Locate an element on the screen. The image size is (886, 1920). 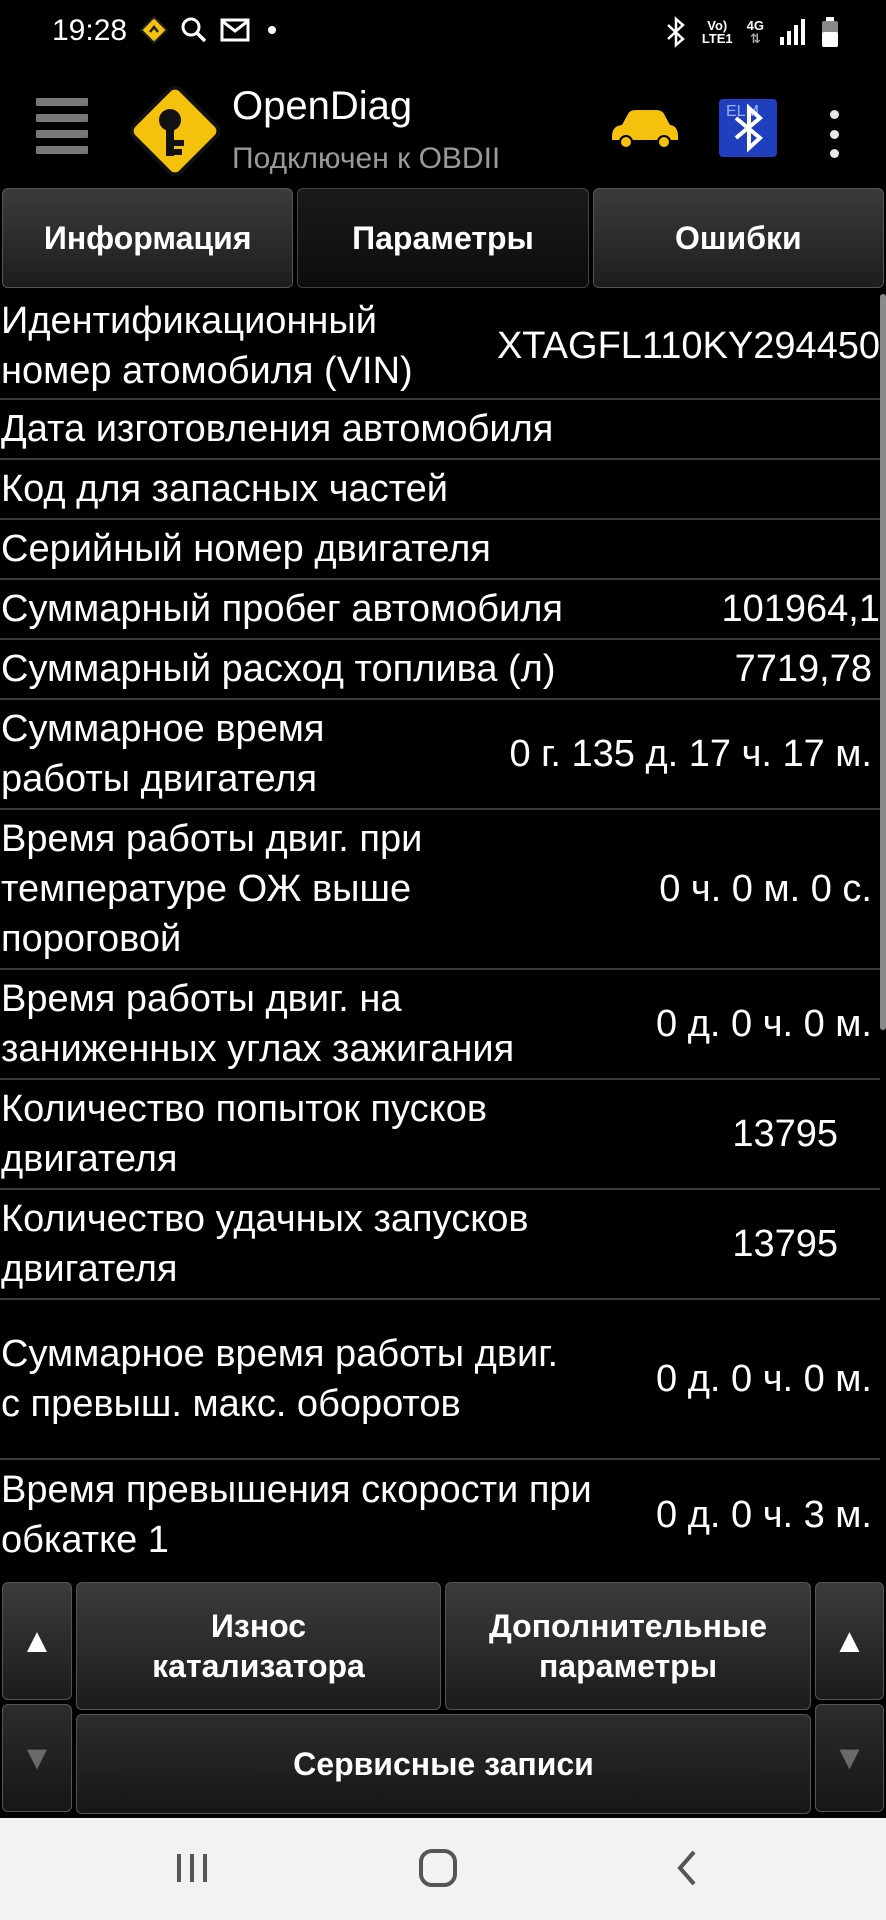
catalyst-wear-button: Износ катализатора is located at coordinates (258, 1646).